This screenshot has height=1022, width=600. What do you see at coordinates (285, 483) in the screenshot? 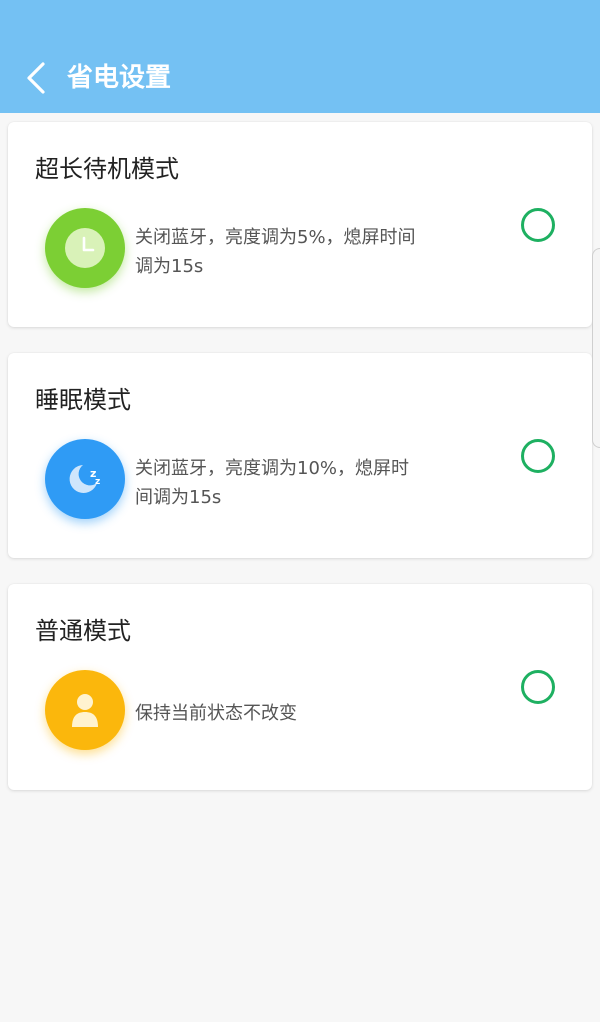
I see `mode-description: 关闭蓝牙，亮度调为10%，熄屏时 间调为15s` at bounding box center [285, 483].